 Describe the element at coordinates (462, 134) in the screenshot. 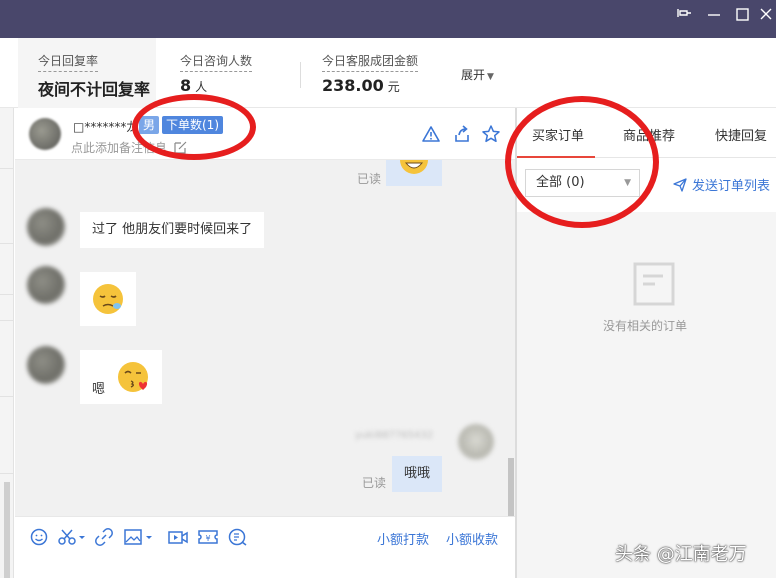

I see `share-icon` at that location.